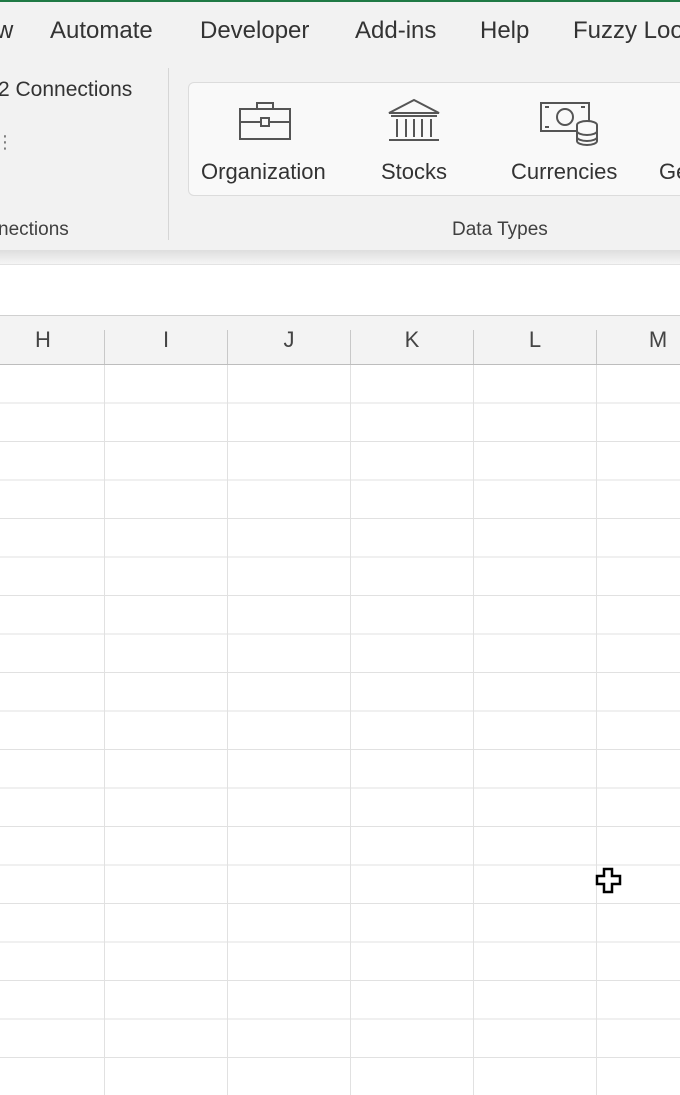 The image size is (680, 1095). I want to click on column-header-k: K, so click(412, 340).